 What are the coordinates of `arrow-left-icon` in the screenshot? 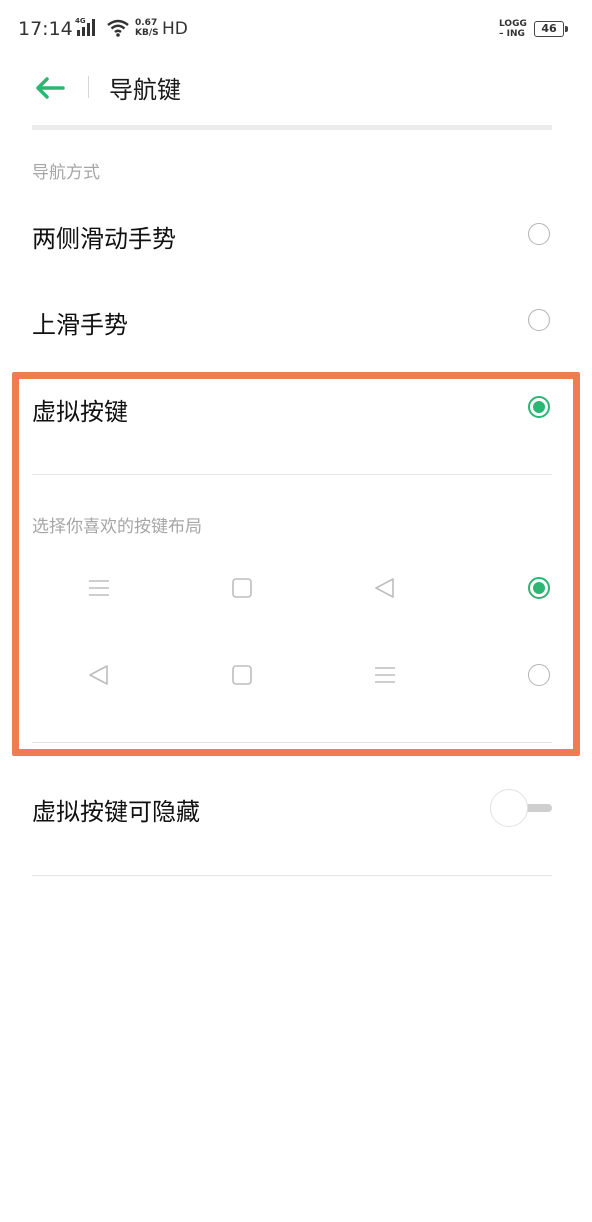 It's located at (50, 88).